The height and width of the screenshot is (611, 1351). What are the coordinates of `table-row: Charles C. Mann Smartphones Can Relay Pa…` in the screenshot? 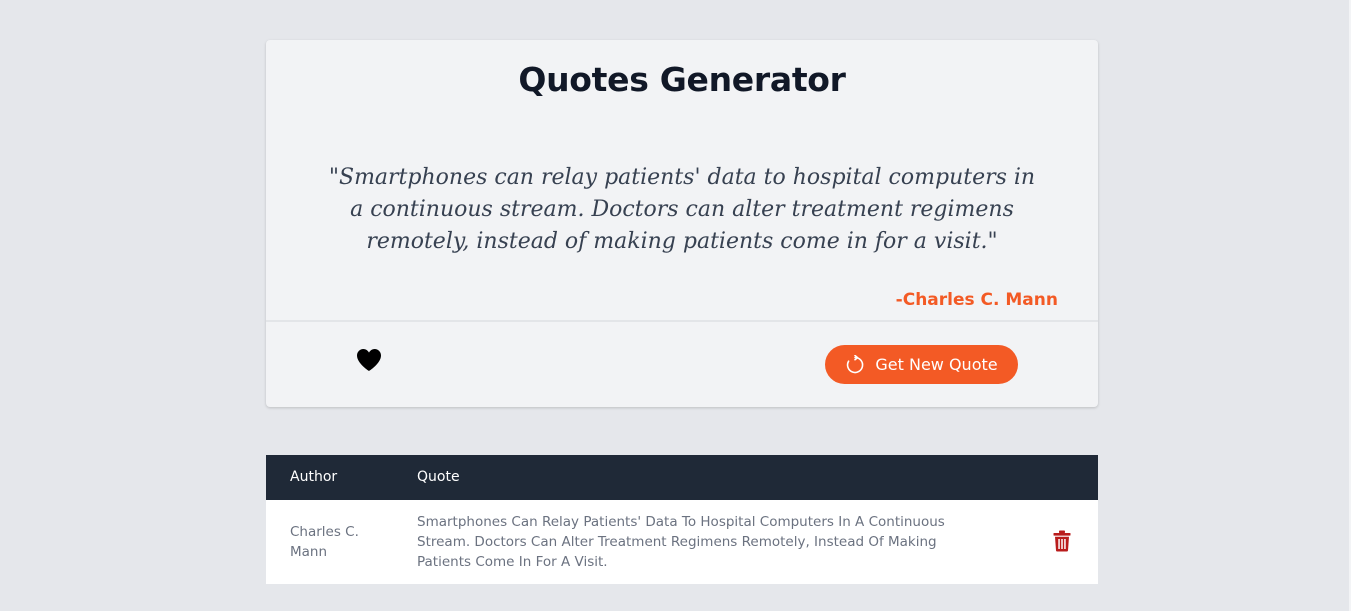 It's located at (682, 542).